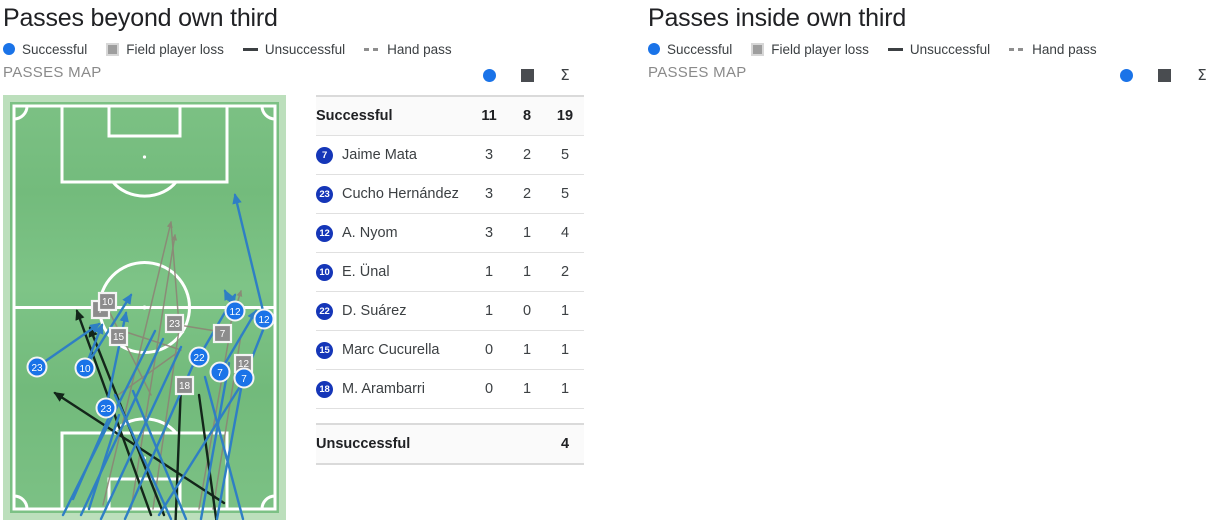 The image size is (1219, 527). What do you see at coordinates (393, 444) in the screenshot?
I see `footer-label: Unsuccessful` at bounding box center [393, 444].